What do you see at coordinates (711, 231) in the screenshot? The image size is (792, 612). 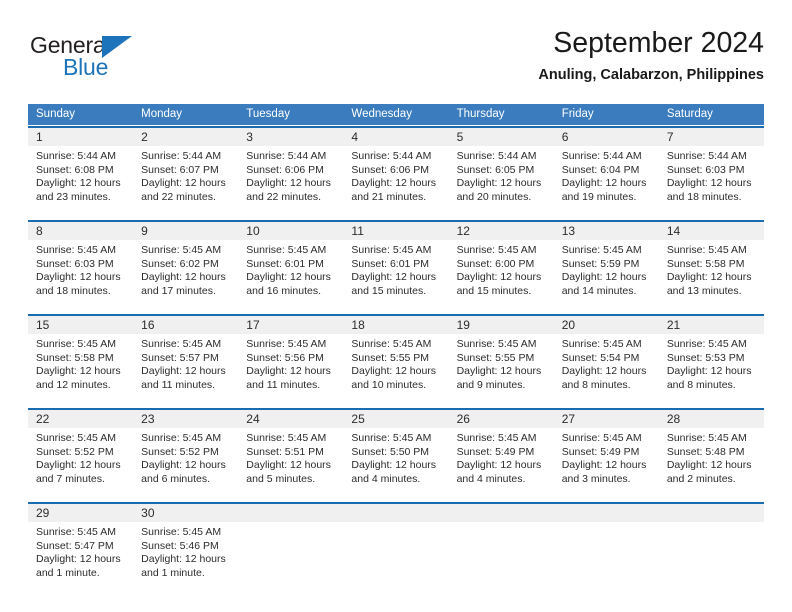 I see `day-number: 14` at bounding box center [711, 231].